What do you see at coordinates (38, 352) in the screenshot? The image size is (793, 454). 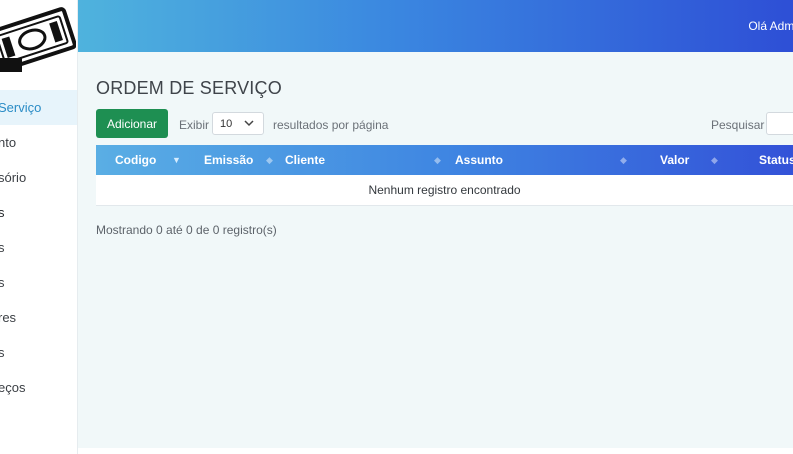 I see `sidebar-item-8: s` at bounding box center [38, 352].